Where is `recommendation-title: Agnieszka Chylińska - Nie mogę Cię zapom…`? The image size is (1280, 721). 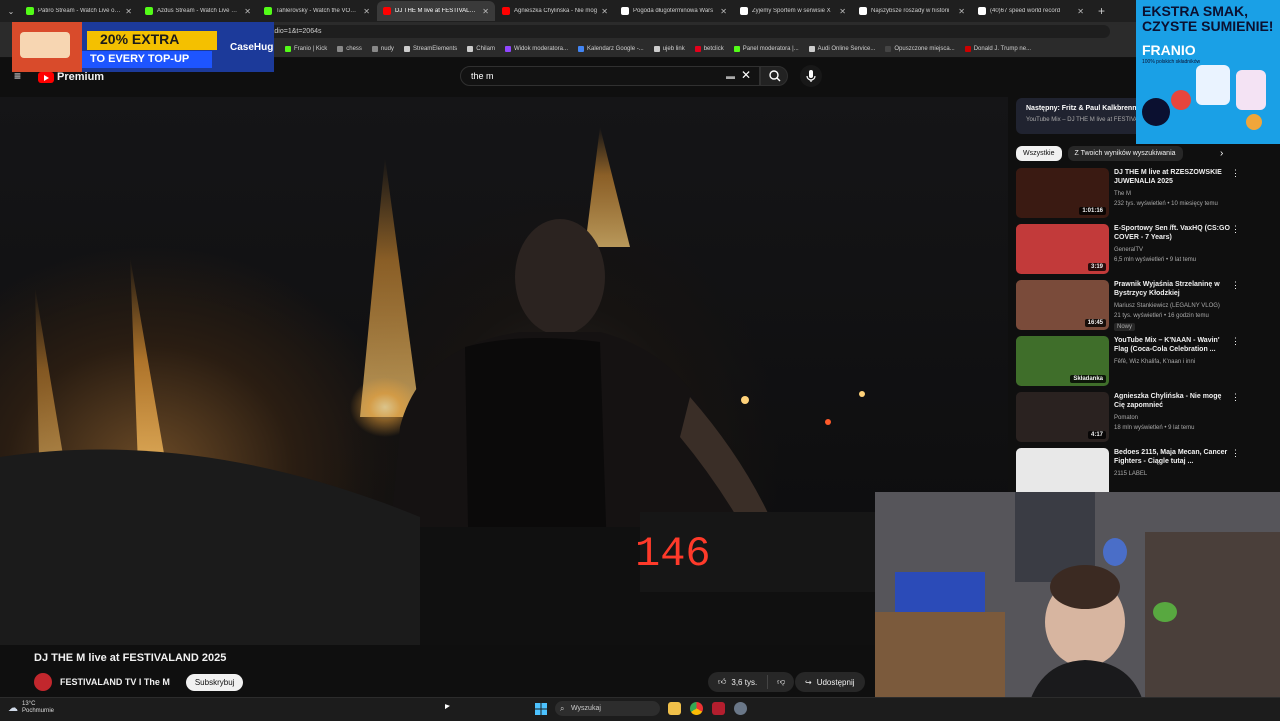 recommendation-title: Agnieszka Chylińska - Nie mogę Cię zapom… is located at coordinates (1174, 401).